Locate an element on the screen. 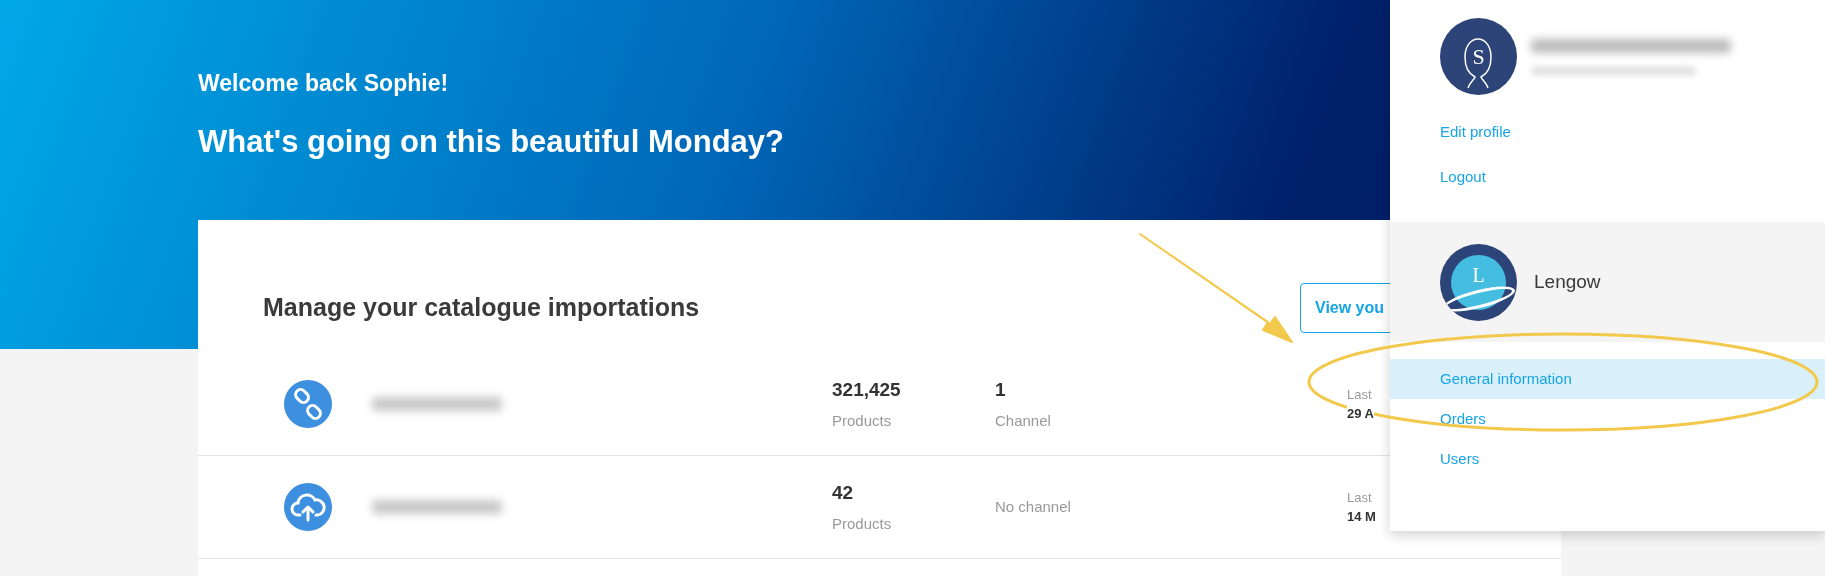 The image size is (1825, 576). channel-count: 1 is located at coordinates (1000, 389).